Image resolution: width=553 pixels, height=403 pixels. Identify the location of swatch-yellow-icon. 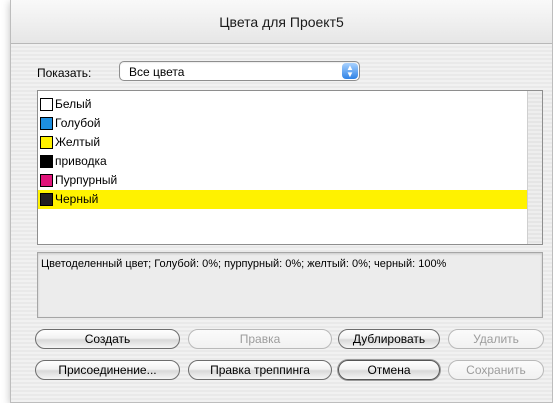
(46, 142).